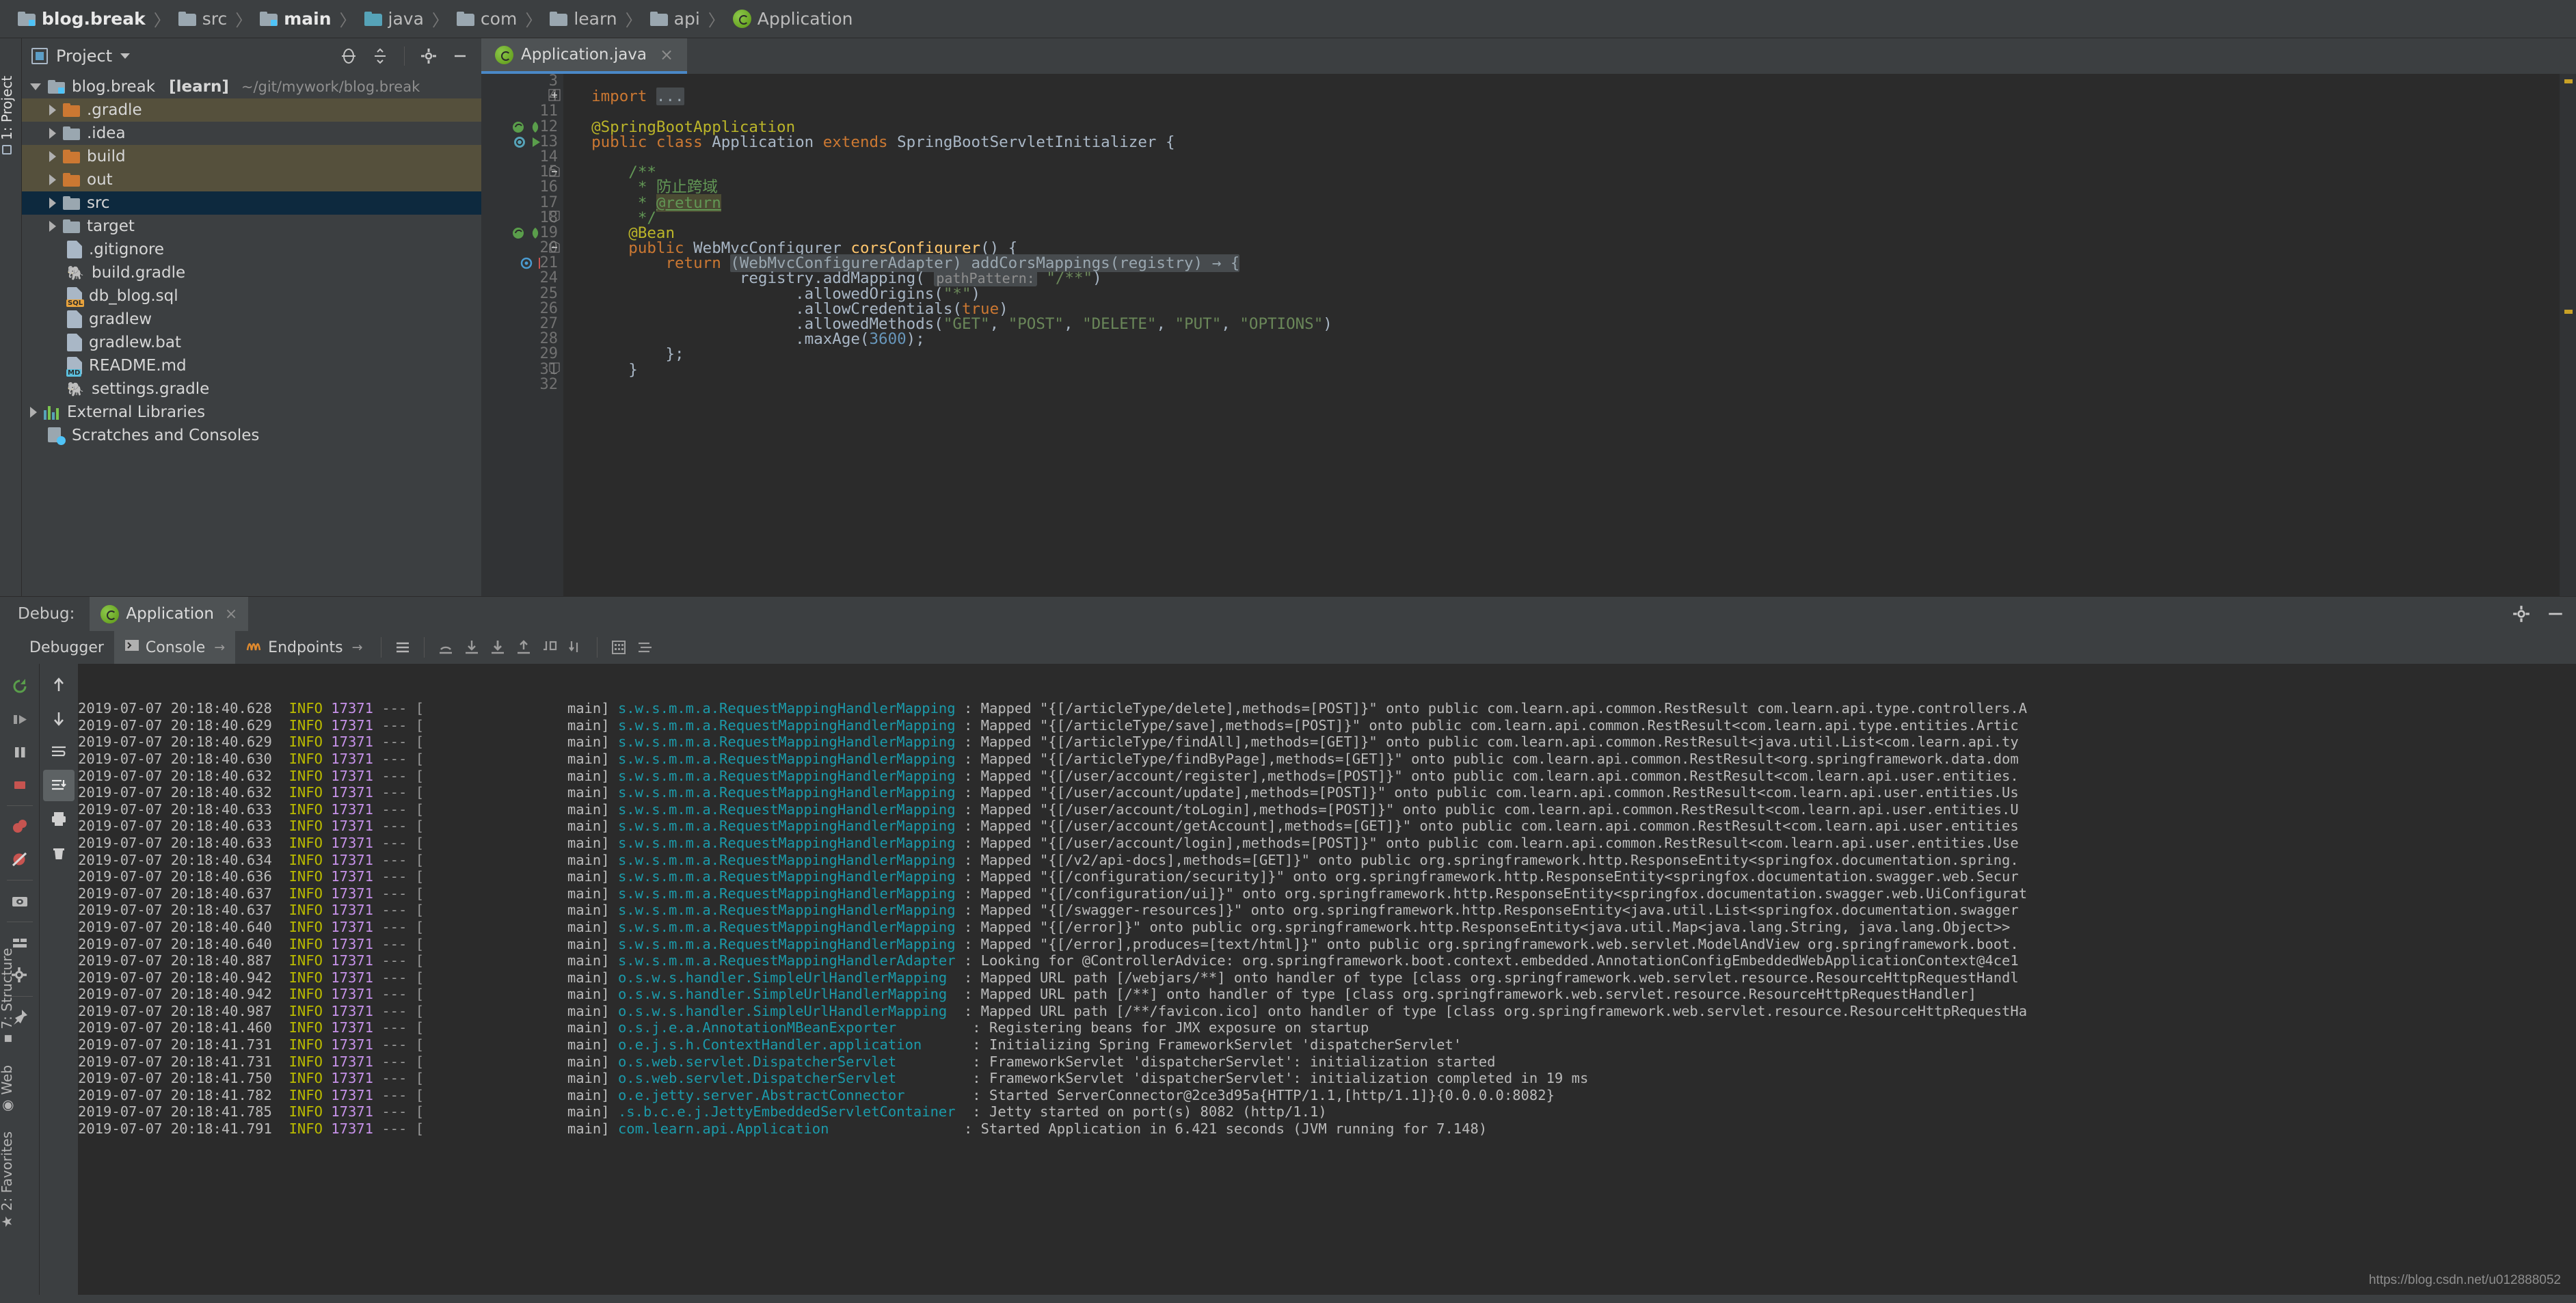  What do you see at coordinates (251, 343) in the screenshot?
I see `tree-node-gradlew-bat: gradlew.bat` at bounding box center [251, 343].